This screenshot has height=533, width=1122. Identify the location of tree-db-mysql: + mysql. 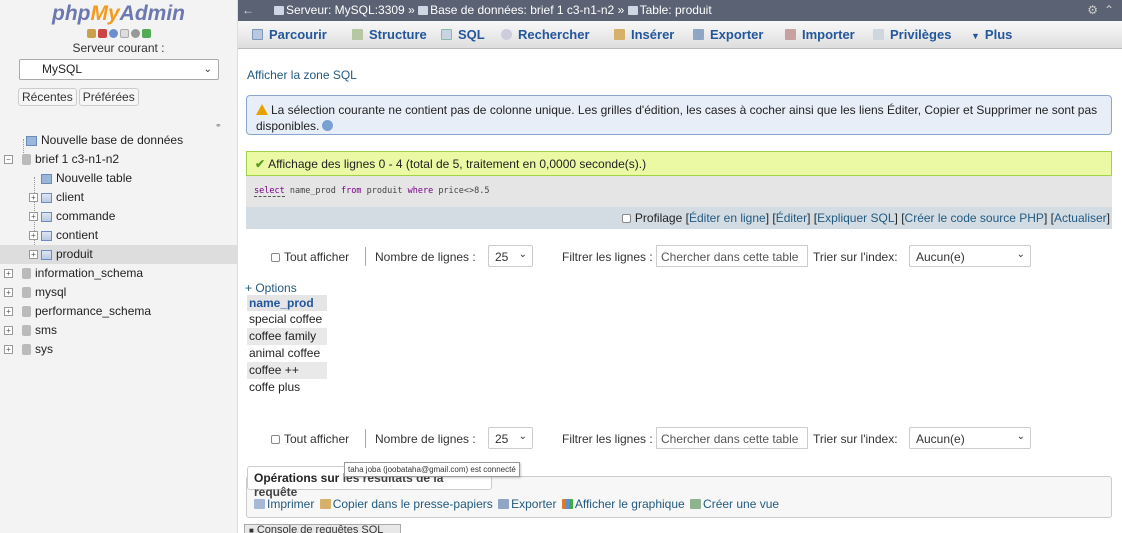
(119, 292).